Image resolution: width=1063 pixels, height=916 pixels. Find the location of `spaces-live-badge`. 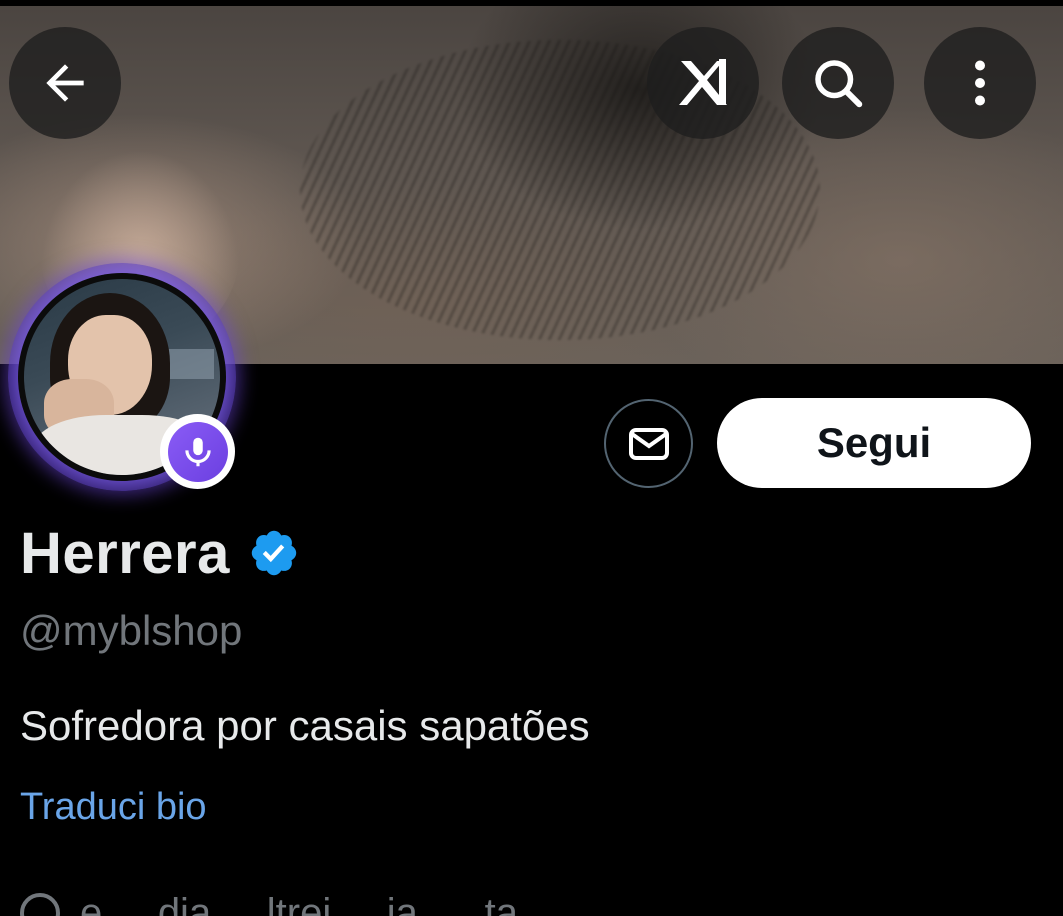

spaces-live-badge is located at coordinates (197, 451).